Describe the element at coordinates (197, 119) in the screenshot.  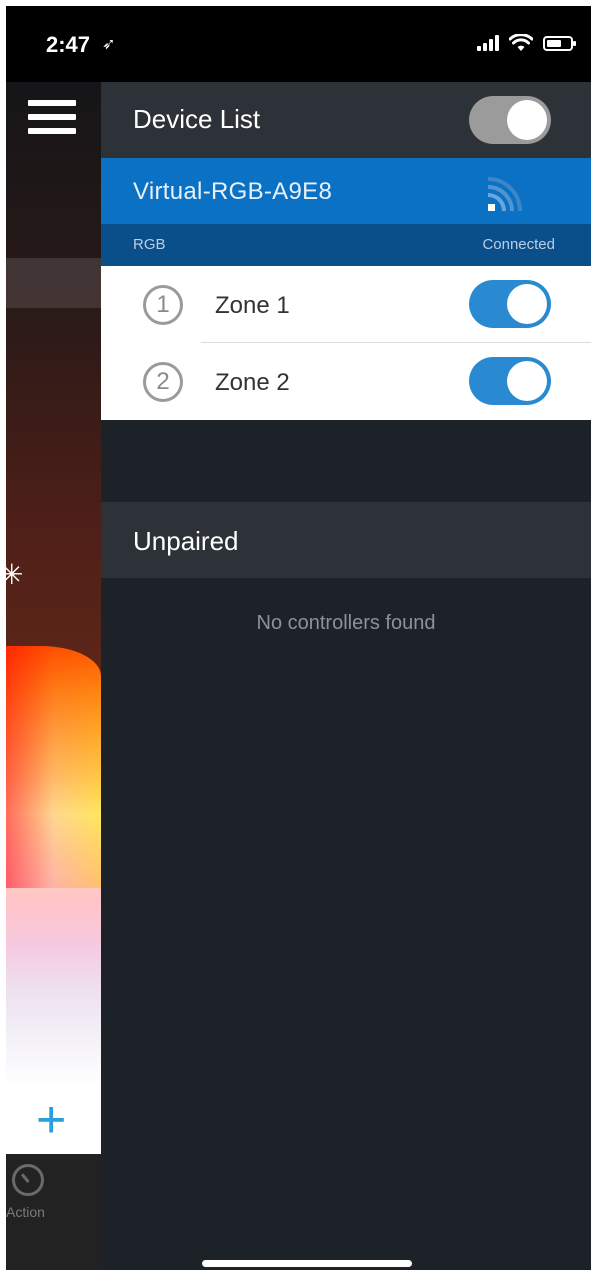
I see `device-list-title: Device List` at that location.